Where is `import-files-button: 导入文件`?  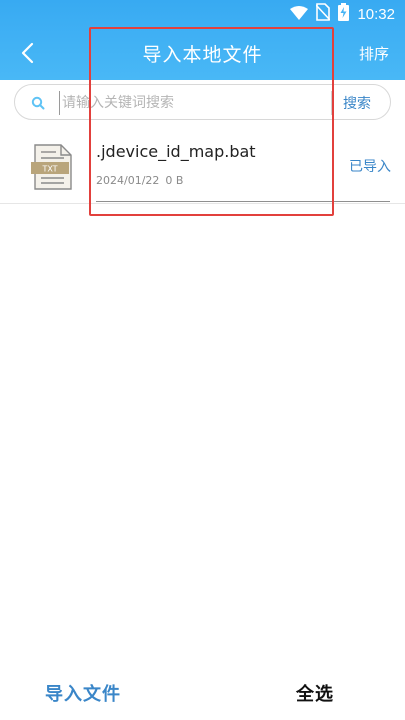 import-files-button: 导入文件 is located at coordinates (83, 693).